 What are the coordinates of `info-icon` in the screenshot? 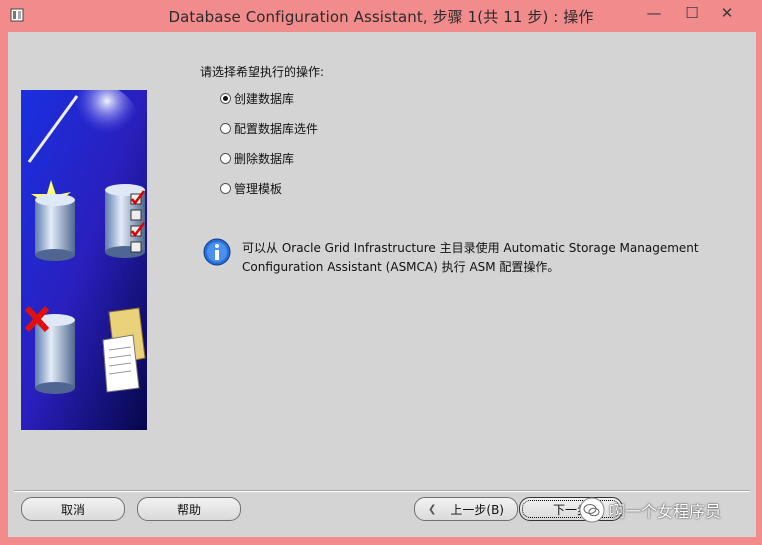 It's located at (217, 252).